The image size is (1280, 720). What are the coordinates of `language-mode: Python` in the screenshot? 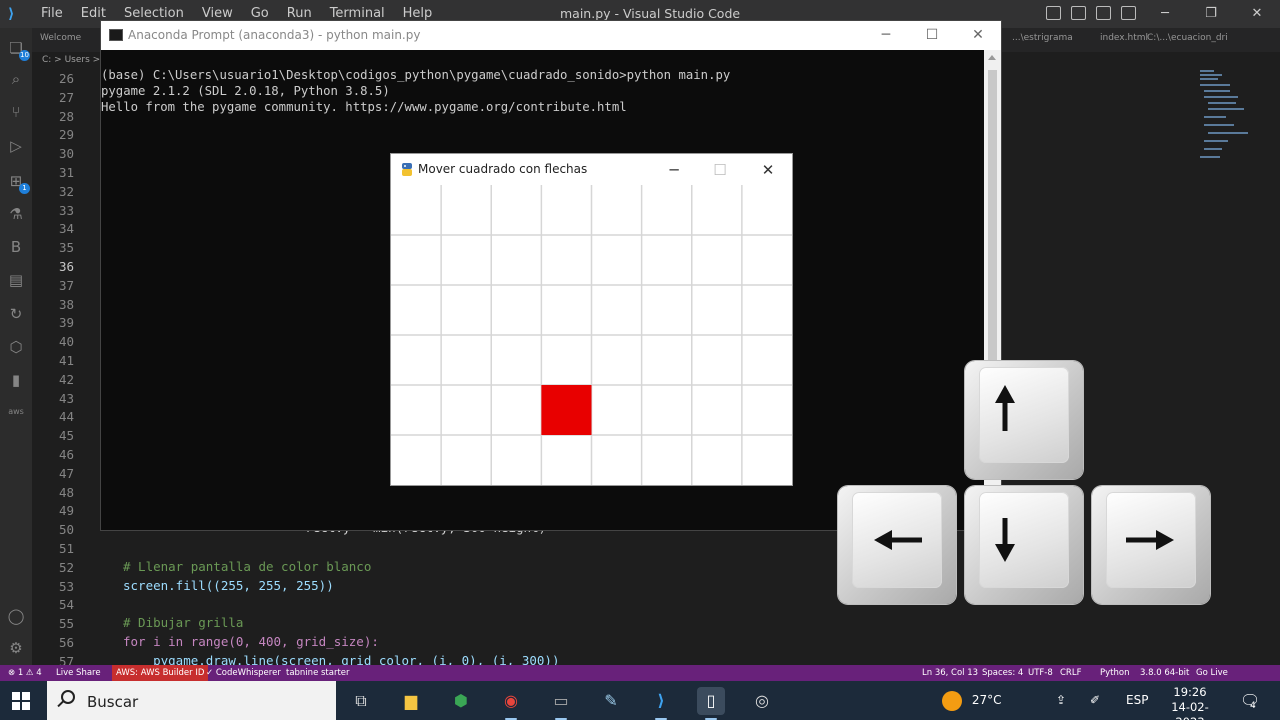 It's located at (1114, 673).